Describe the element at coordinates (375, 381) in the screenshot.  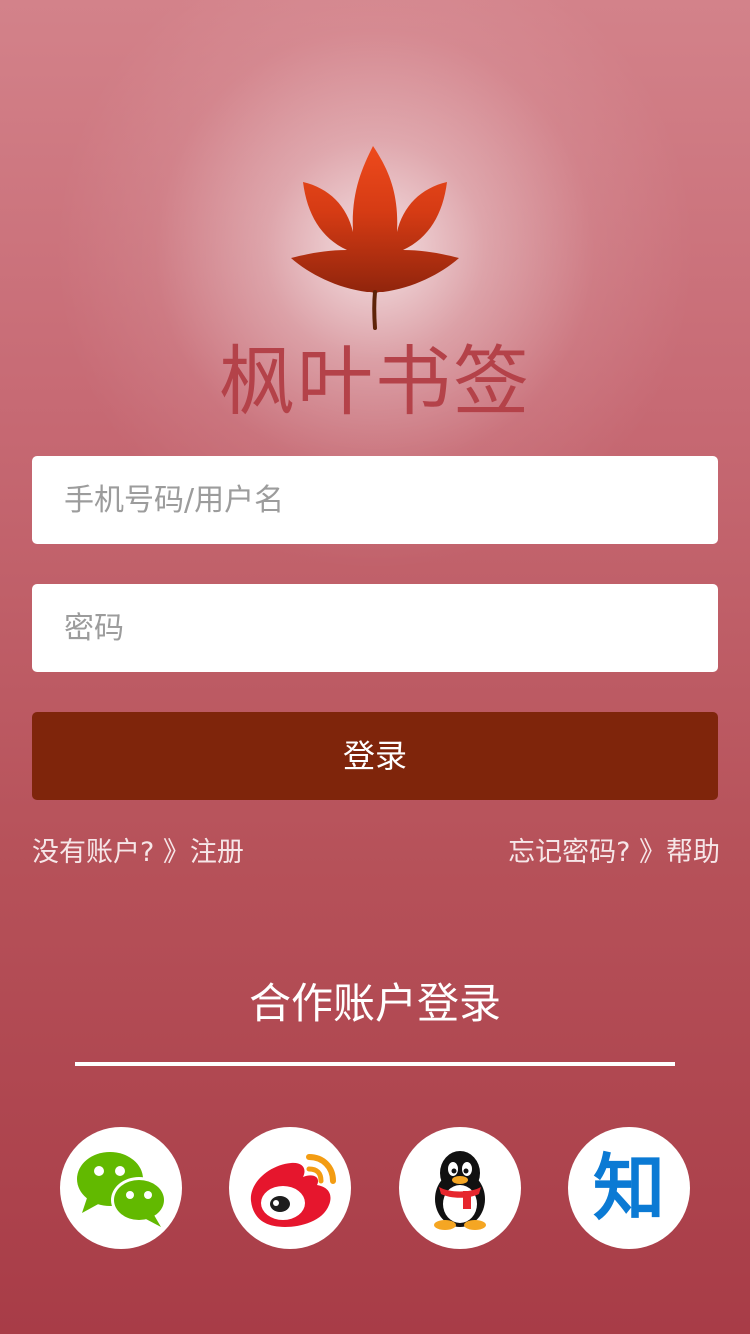
I see `app-title: 枫叶书签` at that location.